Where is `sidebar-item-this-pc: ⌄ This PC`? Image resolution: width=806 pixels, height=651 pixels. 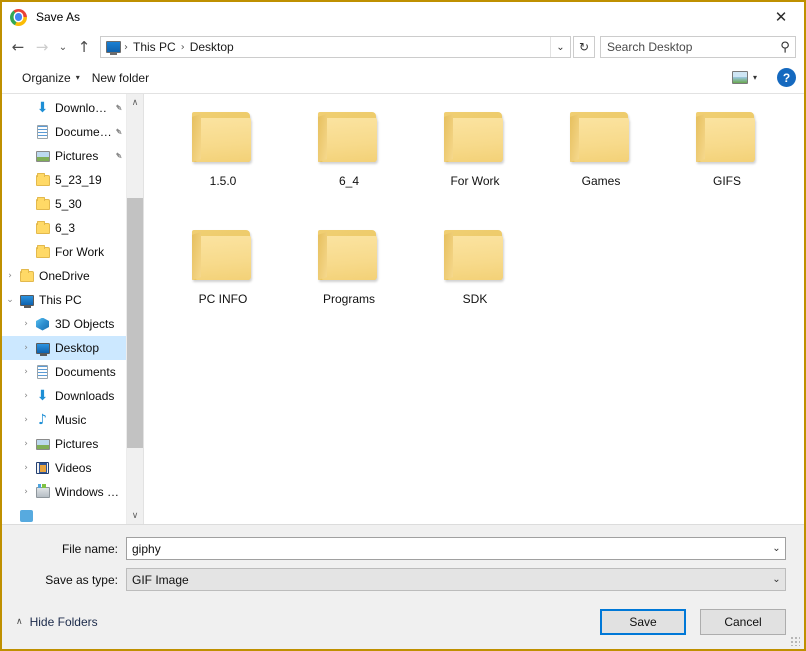 sidebar-item-this-pc: ⌄ This PC is located at coordinates (64, 300).